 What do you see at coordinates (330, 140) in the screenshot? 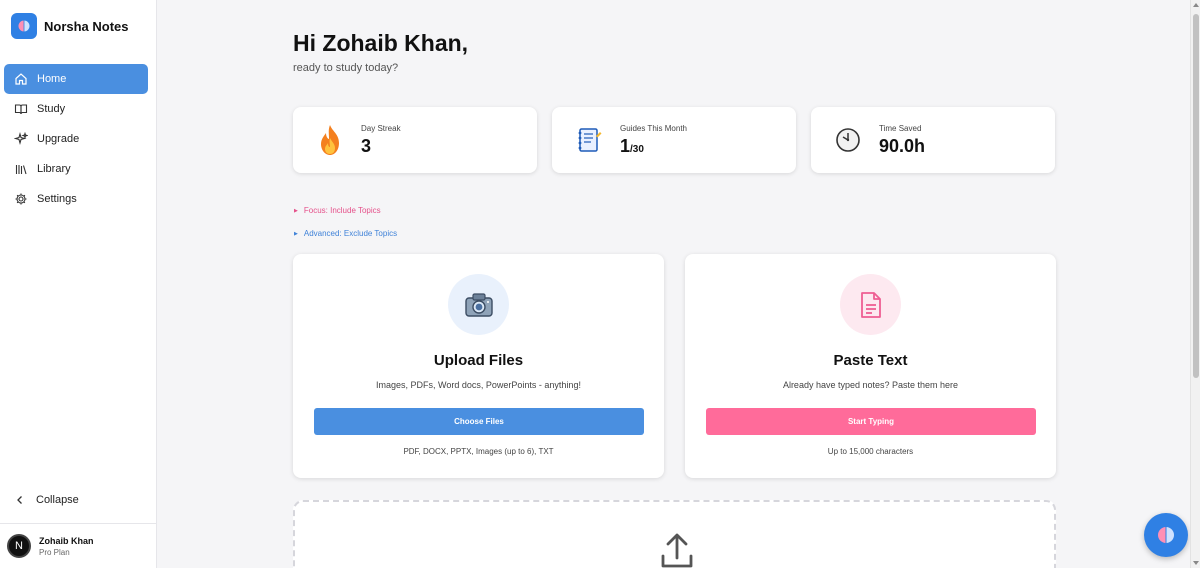
I see `fire-icon` at bounding box center [330, 140].